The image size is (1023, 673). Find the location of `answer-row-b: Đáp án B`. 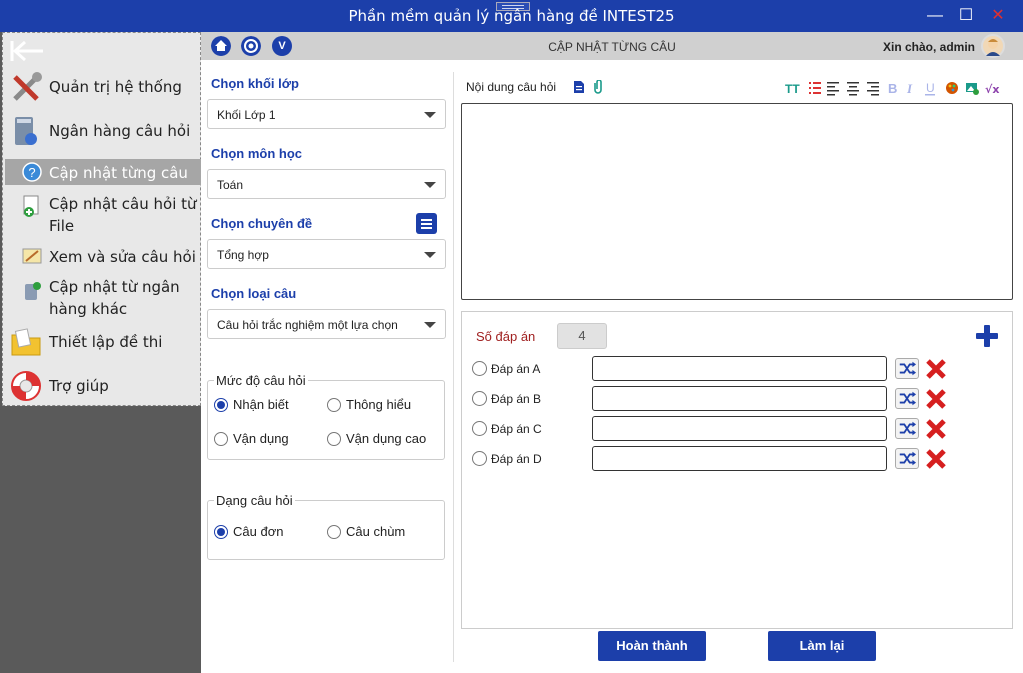

answer-row-b: Đáp án B is located at coordinates (737, 399).